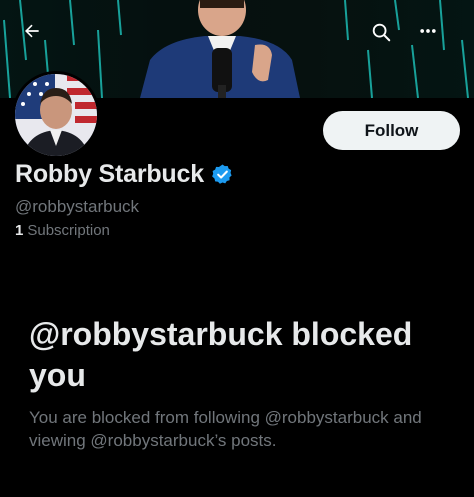  Describe the element at coordinates (221, 354) in the screenshot. I see `blocked-title: @robbystarbuck blocked you` at that location.